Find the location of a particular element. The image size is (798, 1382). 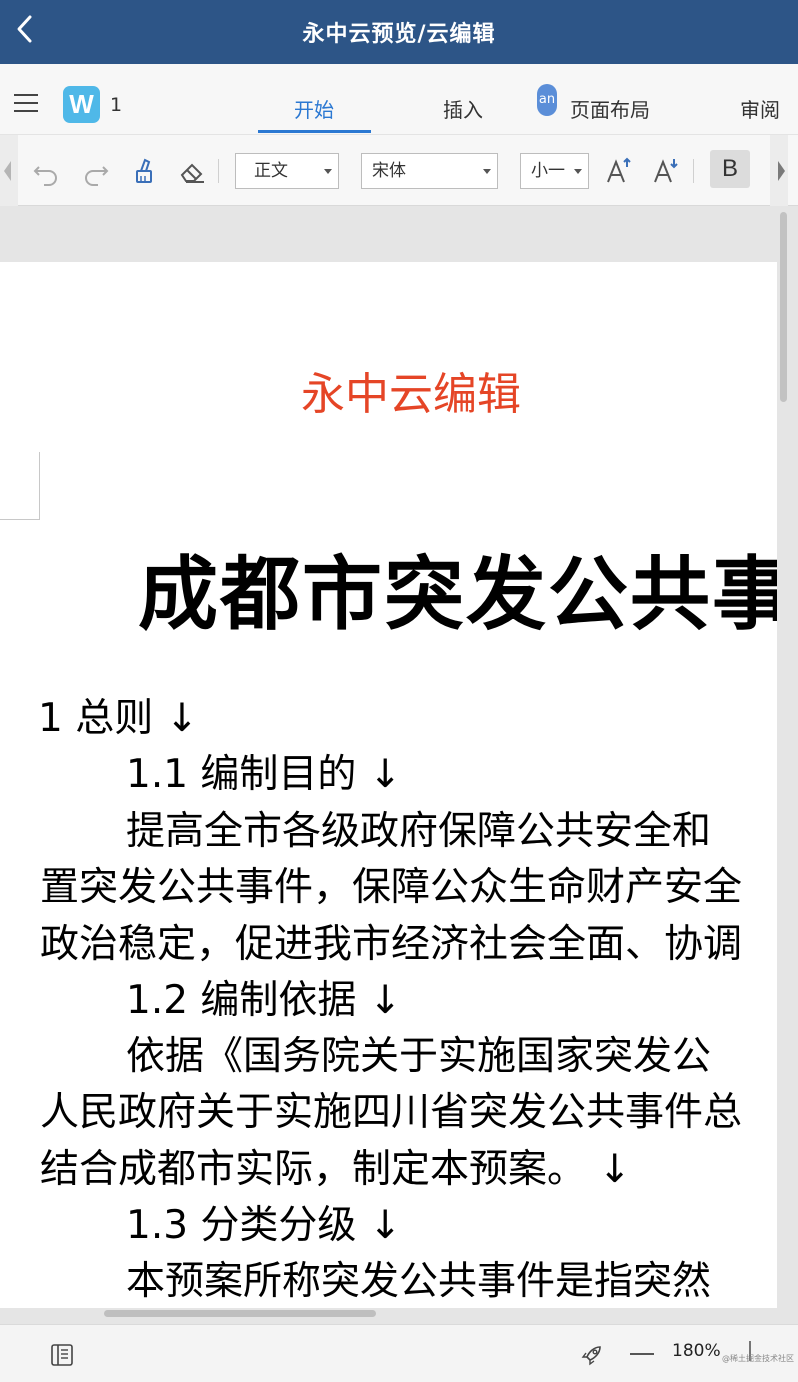

toolbar-scroll-right is located at coordinates (779, 171).